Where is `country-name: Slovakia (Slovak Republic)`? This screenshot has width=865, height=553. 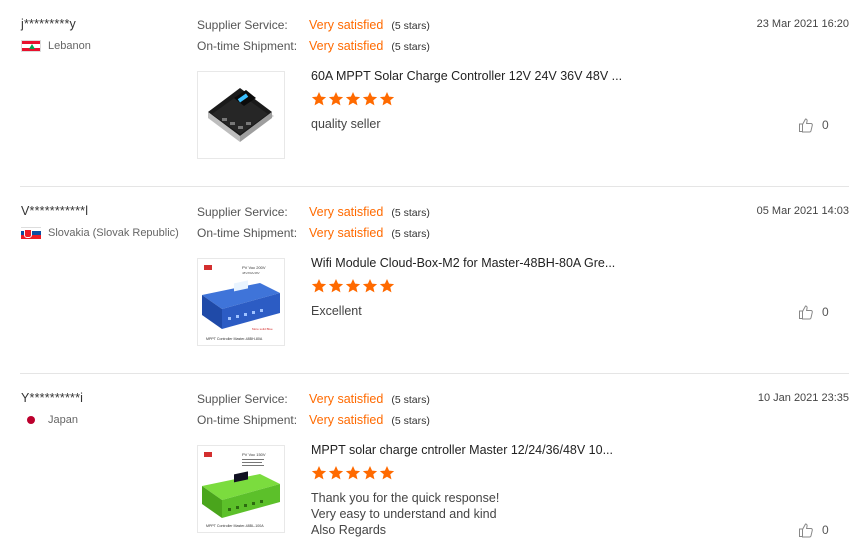
country-name: Slovakia (Slovak Republic) is located at coordinates (113, 233).